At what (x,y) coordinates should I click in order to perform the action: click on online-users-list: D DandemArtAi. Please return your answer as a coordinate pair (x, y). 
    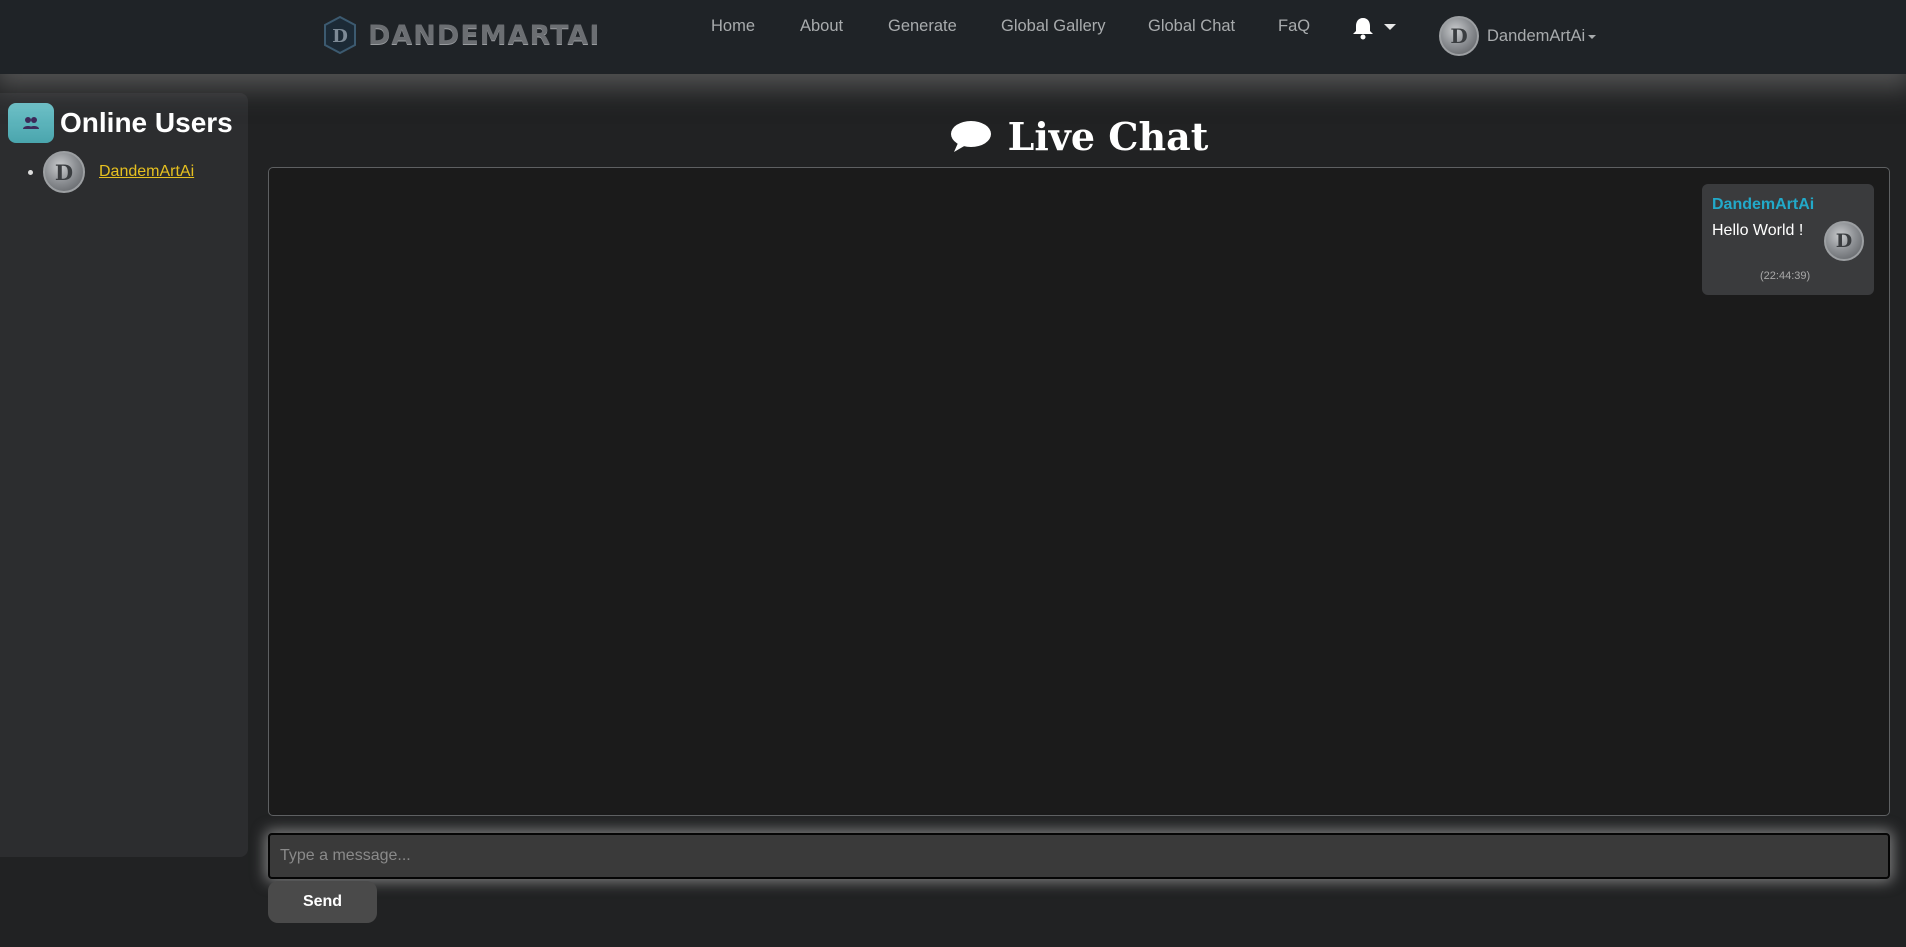
    Looking at the image, I should click on (111, 172).